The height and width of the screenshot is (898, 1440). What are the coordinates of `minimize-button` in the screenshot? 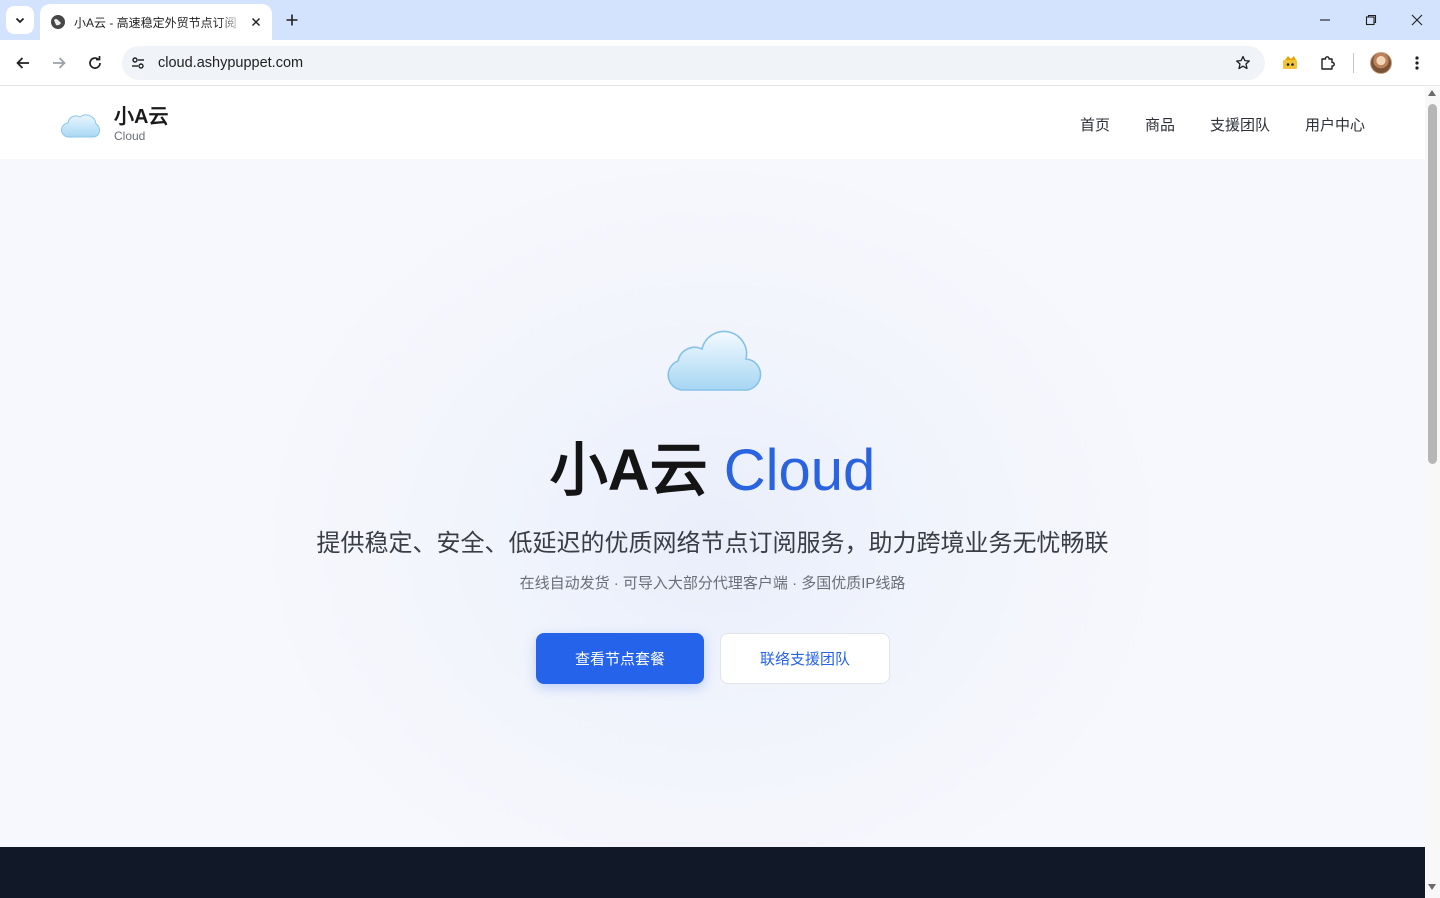 It's located at (1325, 20).